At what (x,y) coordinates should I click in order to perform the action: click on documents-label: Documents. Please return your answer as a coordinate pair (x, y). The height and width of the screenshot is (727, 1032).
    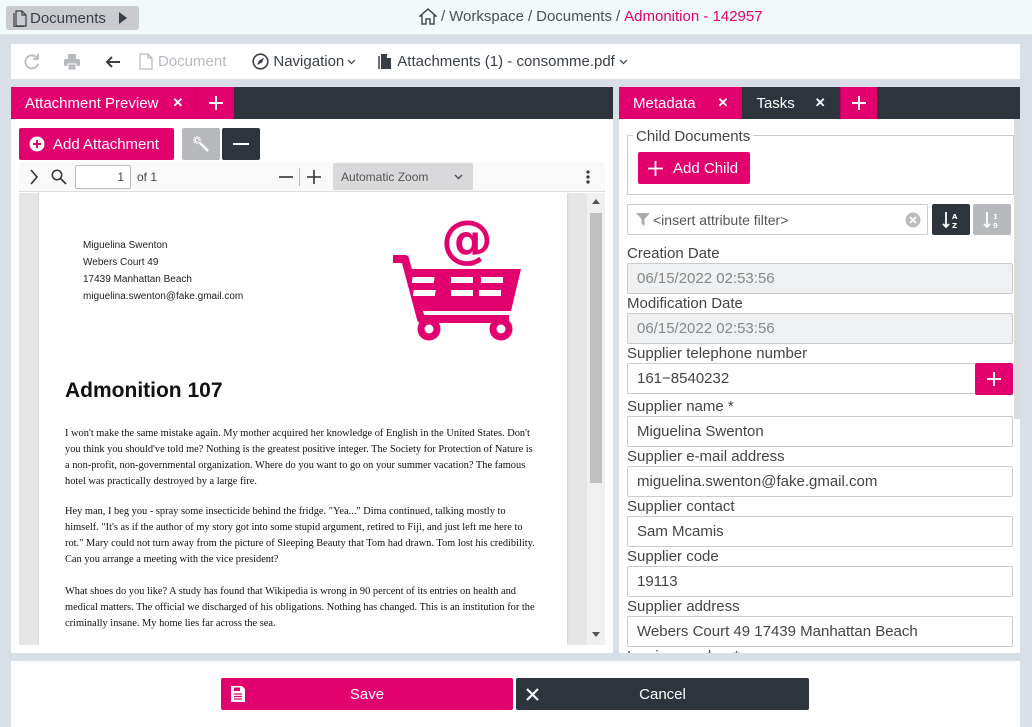
    Looking at the image, I should click on (68, 18).